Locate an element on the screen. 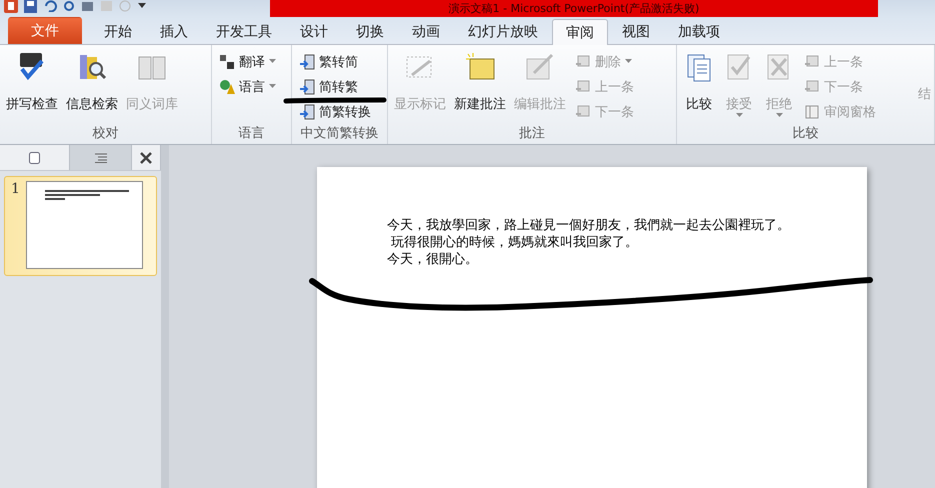 The image size is (935, 488). outline-icon is located at coordinates (100, 157).